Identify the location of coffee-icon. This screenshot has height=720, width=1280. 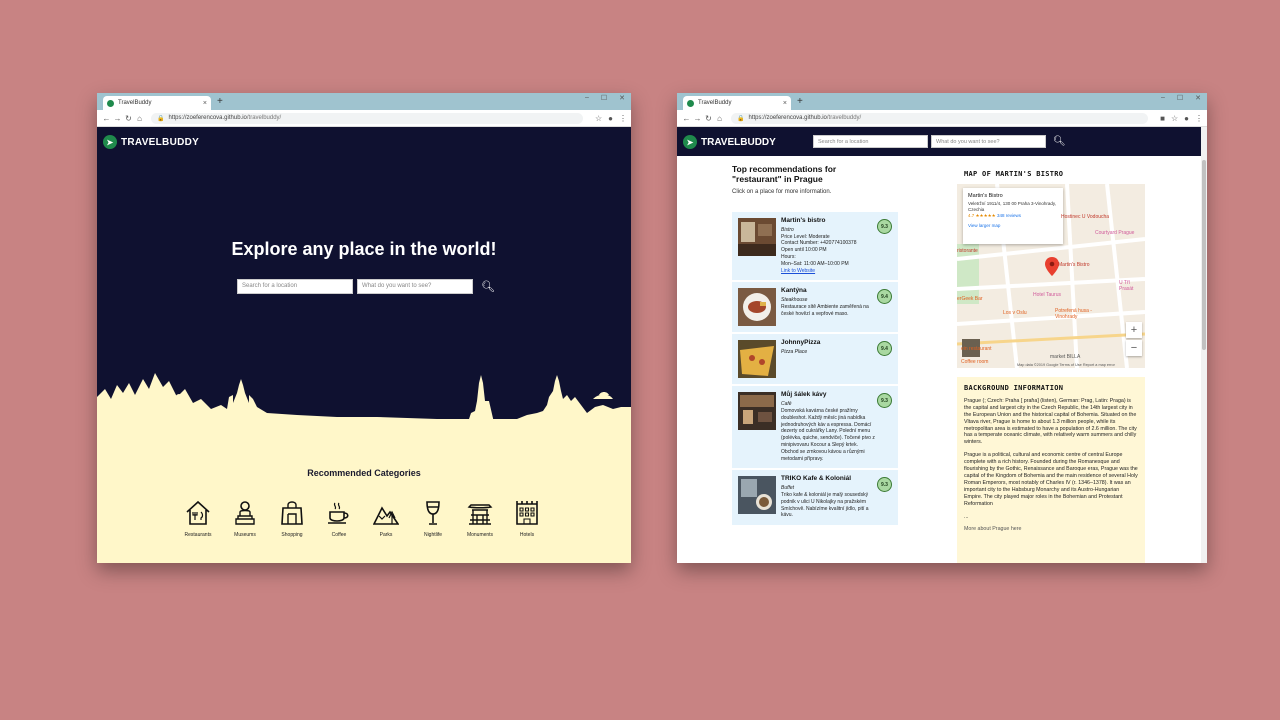
(338, 513).